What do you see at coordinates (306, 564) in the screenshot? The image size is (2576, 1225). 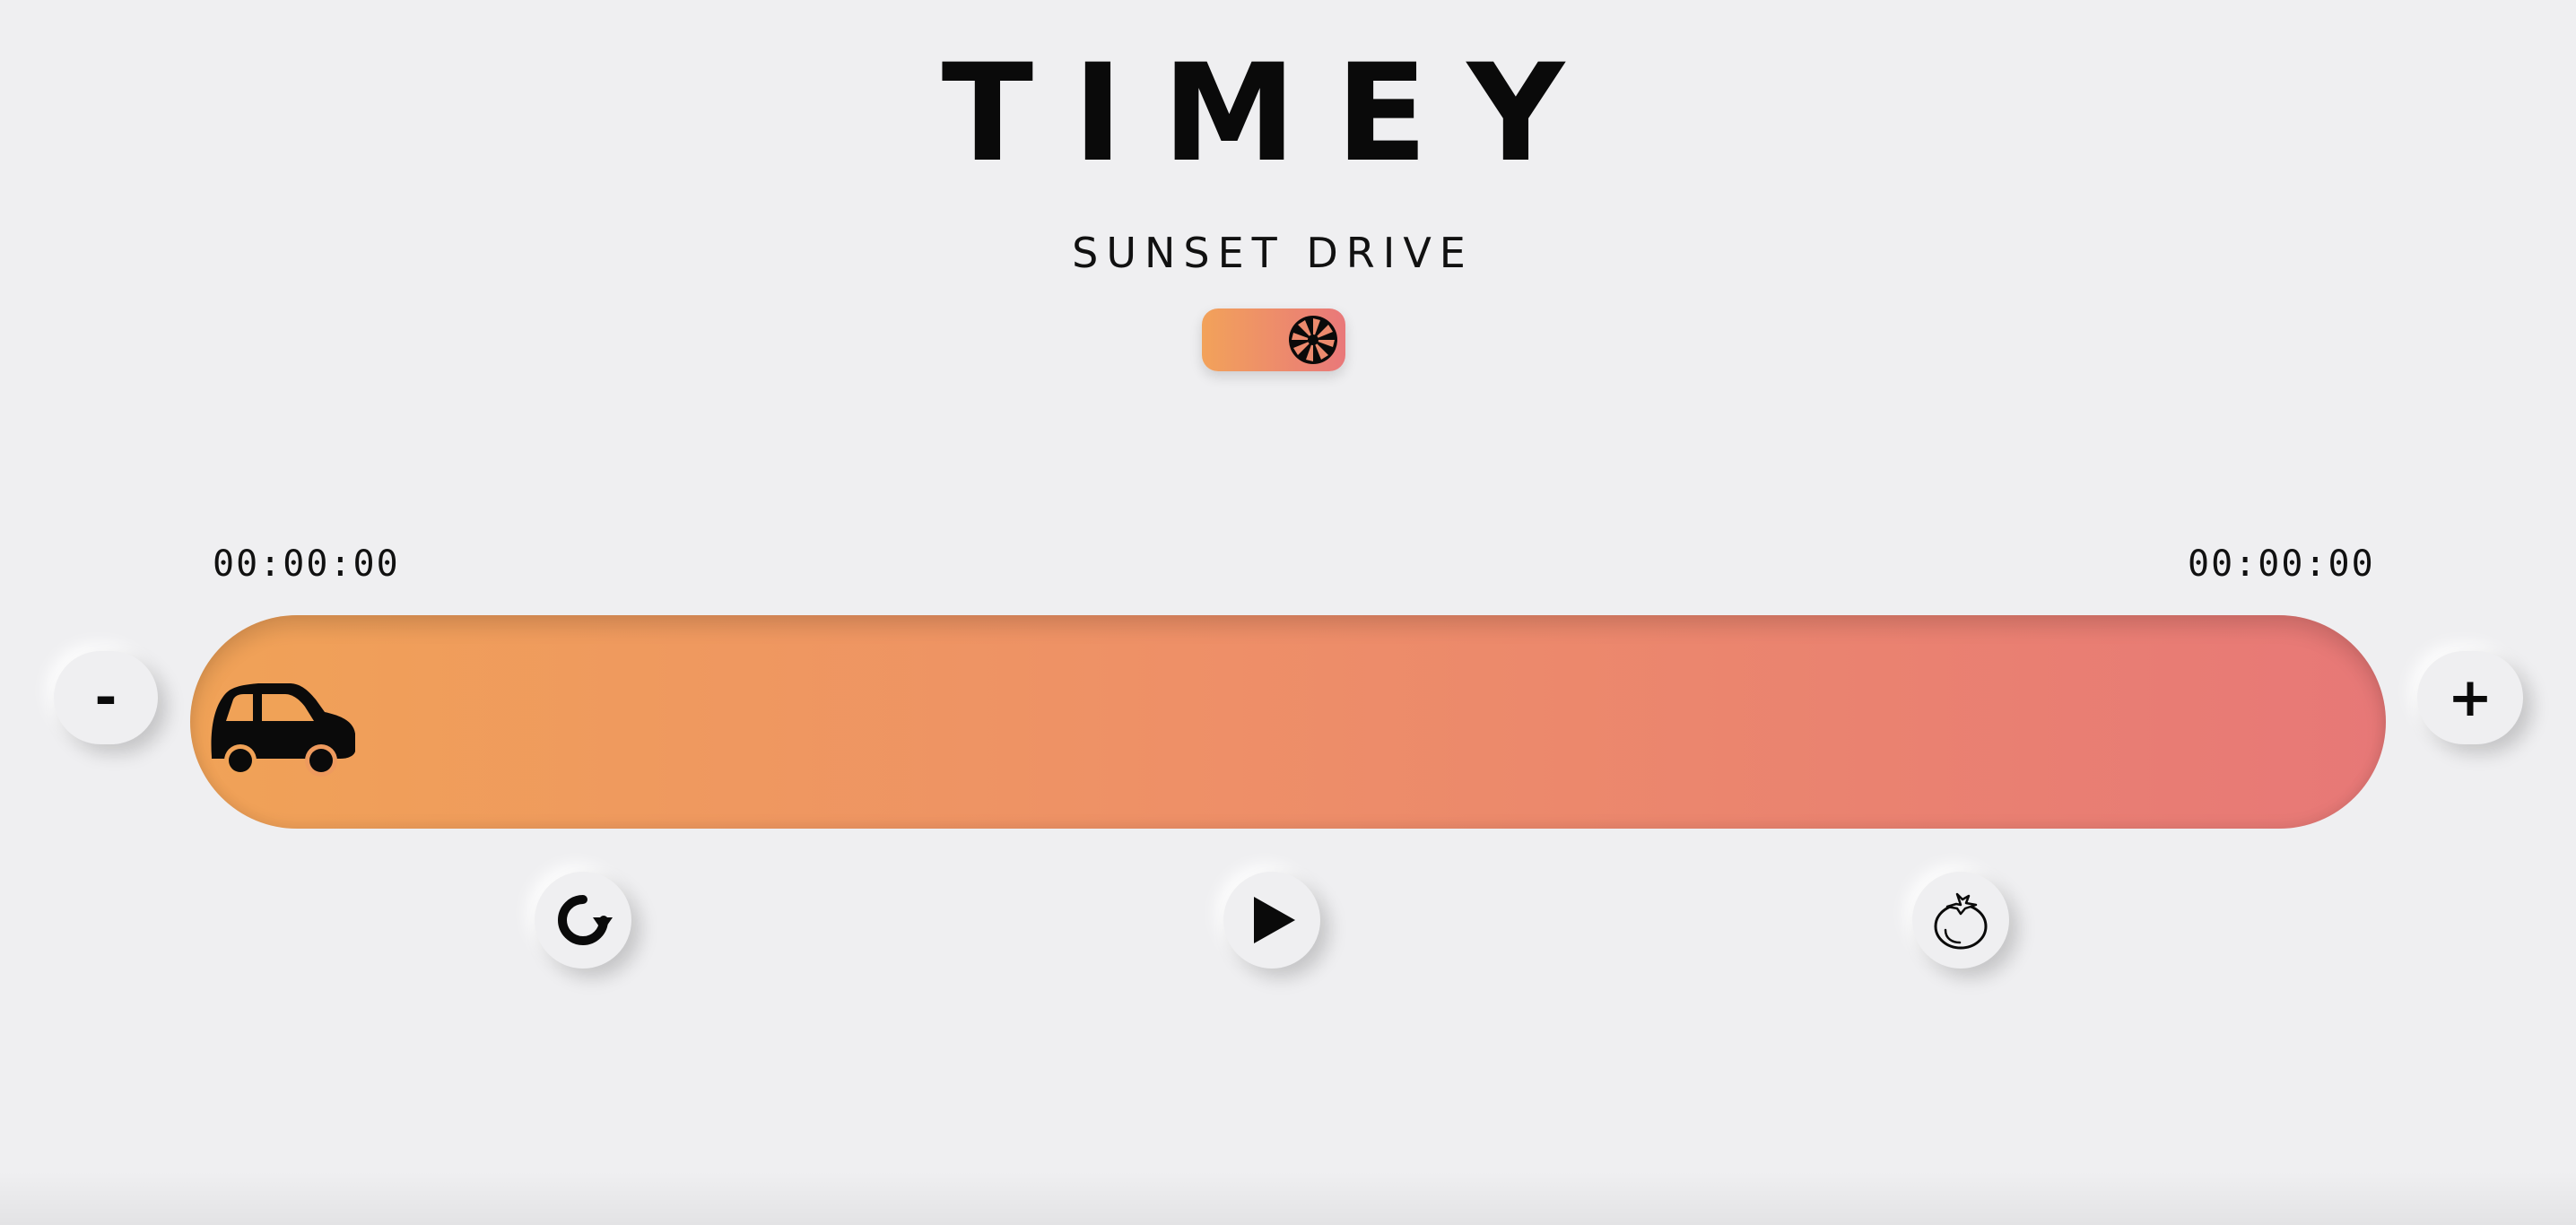 I see `elapsed-time: 00:00:00` at bounding box center [306, 564].